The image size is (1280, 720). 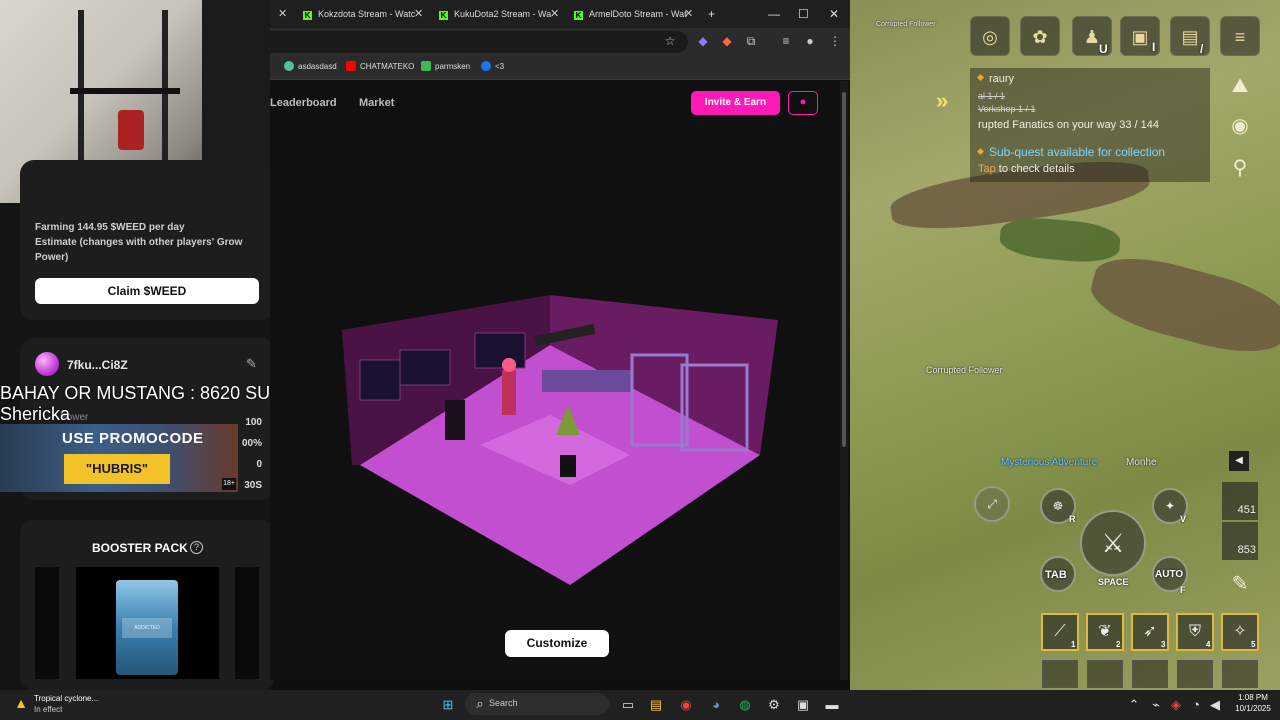 What do you see at coordinates (774, 705) in the screenshot?
I see `settings-icon: ⚙` at bounding box center [774, 705].